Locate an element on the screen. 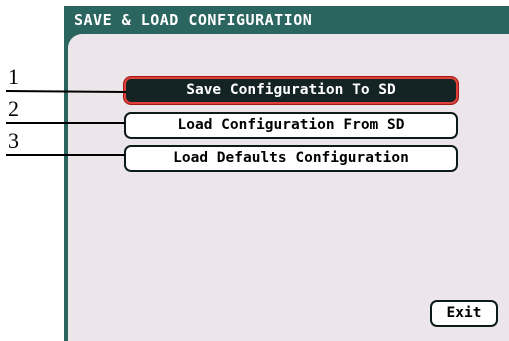 The width and height of the screenshot is (509, 341). save-config-to-sd-button: Save Configuration To SD is located at coordinates (291, 90).